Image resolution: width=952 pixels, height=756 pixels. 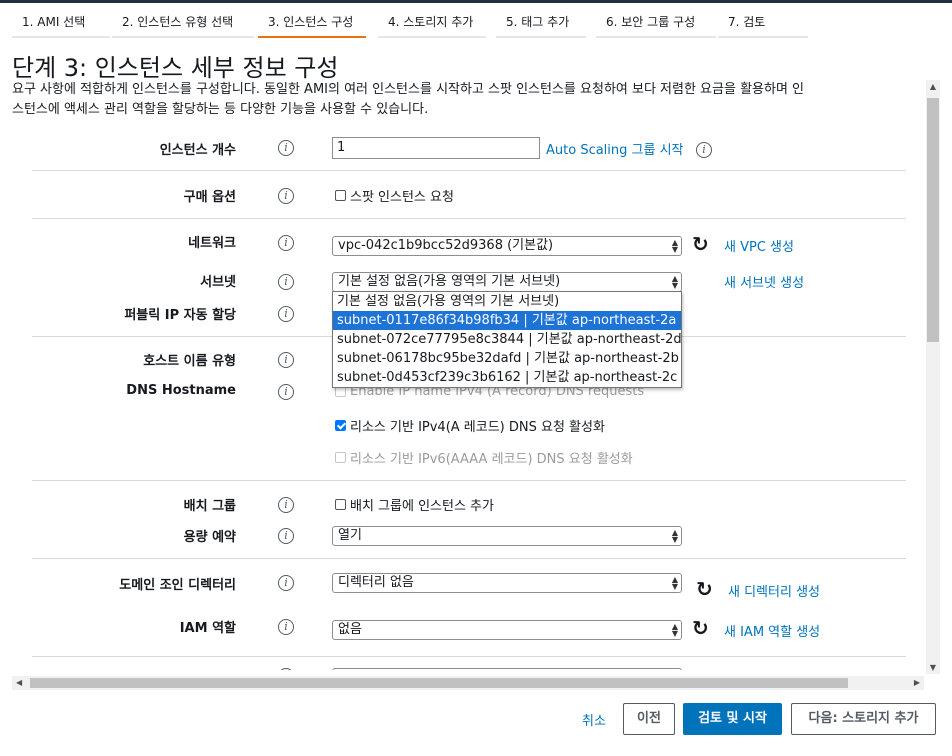 What do you see at coordinates (376, 582) in the screenshot?
I see `domain-directory-value: 디렉터리 없음` at bounding box center [376, 582].